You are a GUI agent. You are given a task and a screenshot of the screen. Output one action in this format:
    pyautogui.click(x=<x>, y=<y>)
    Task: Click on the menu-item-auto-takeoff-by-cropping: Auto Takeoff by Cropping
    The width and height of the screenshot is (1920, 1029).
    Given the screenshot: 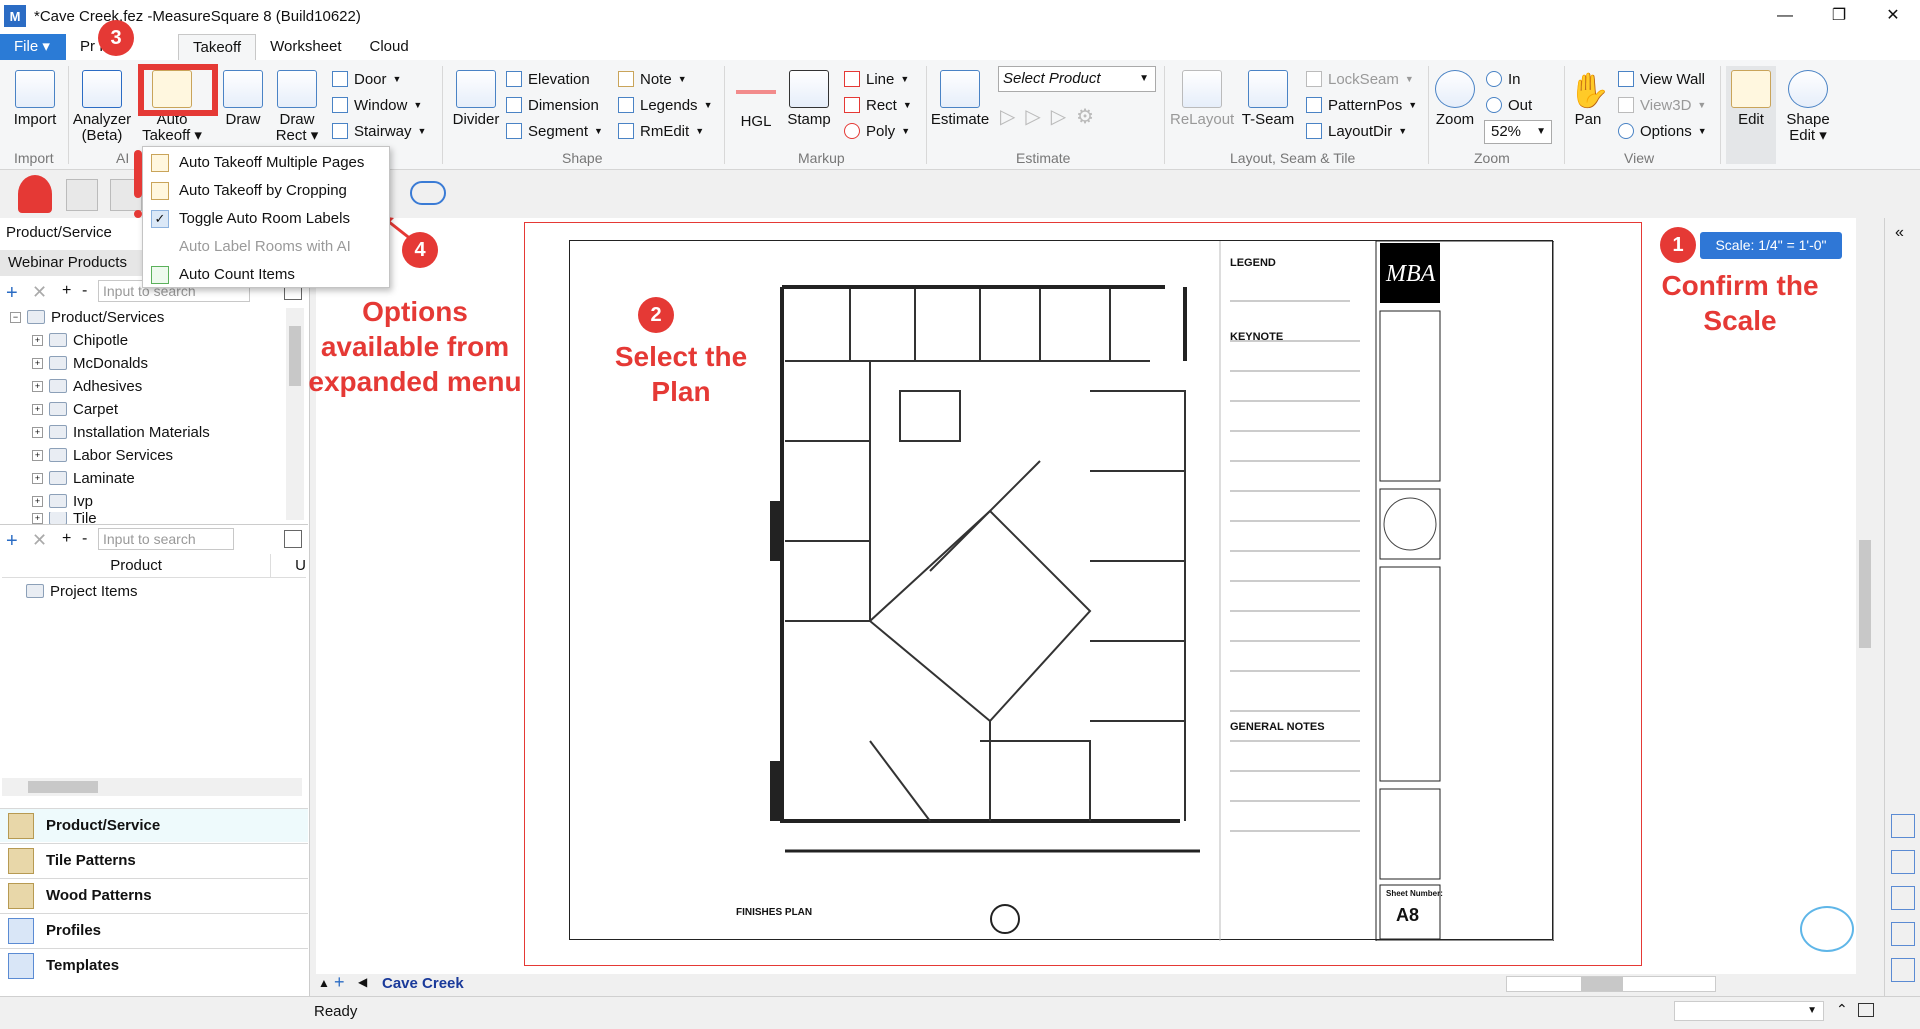 What is the action you would take?
    pyautogui.click(x=266, y=190)
    